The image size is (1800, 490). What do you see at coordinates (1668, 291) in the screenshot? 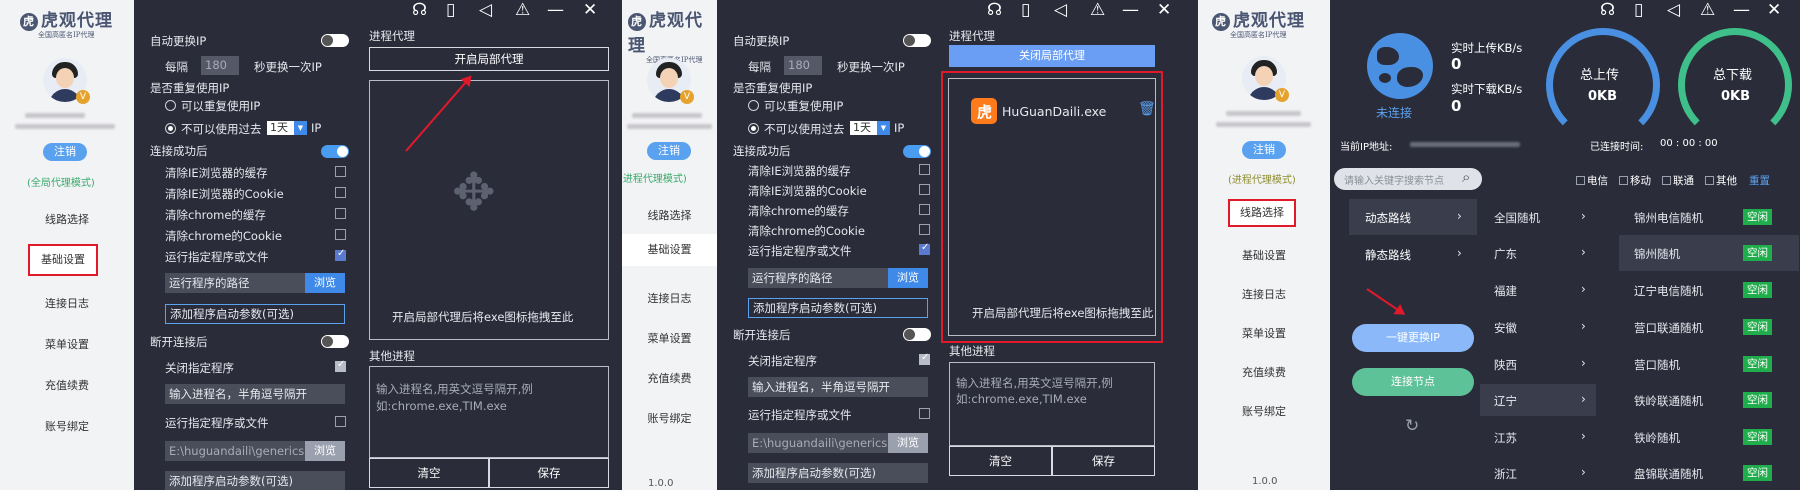
I see `node-item: 辽宁电信随机` at bounding box center [1668, 291].